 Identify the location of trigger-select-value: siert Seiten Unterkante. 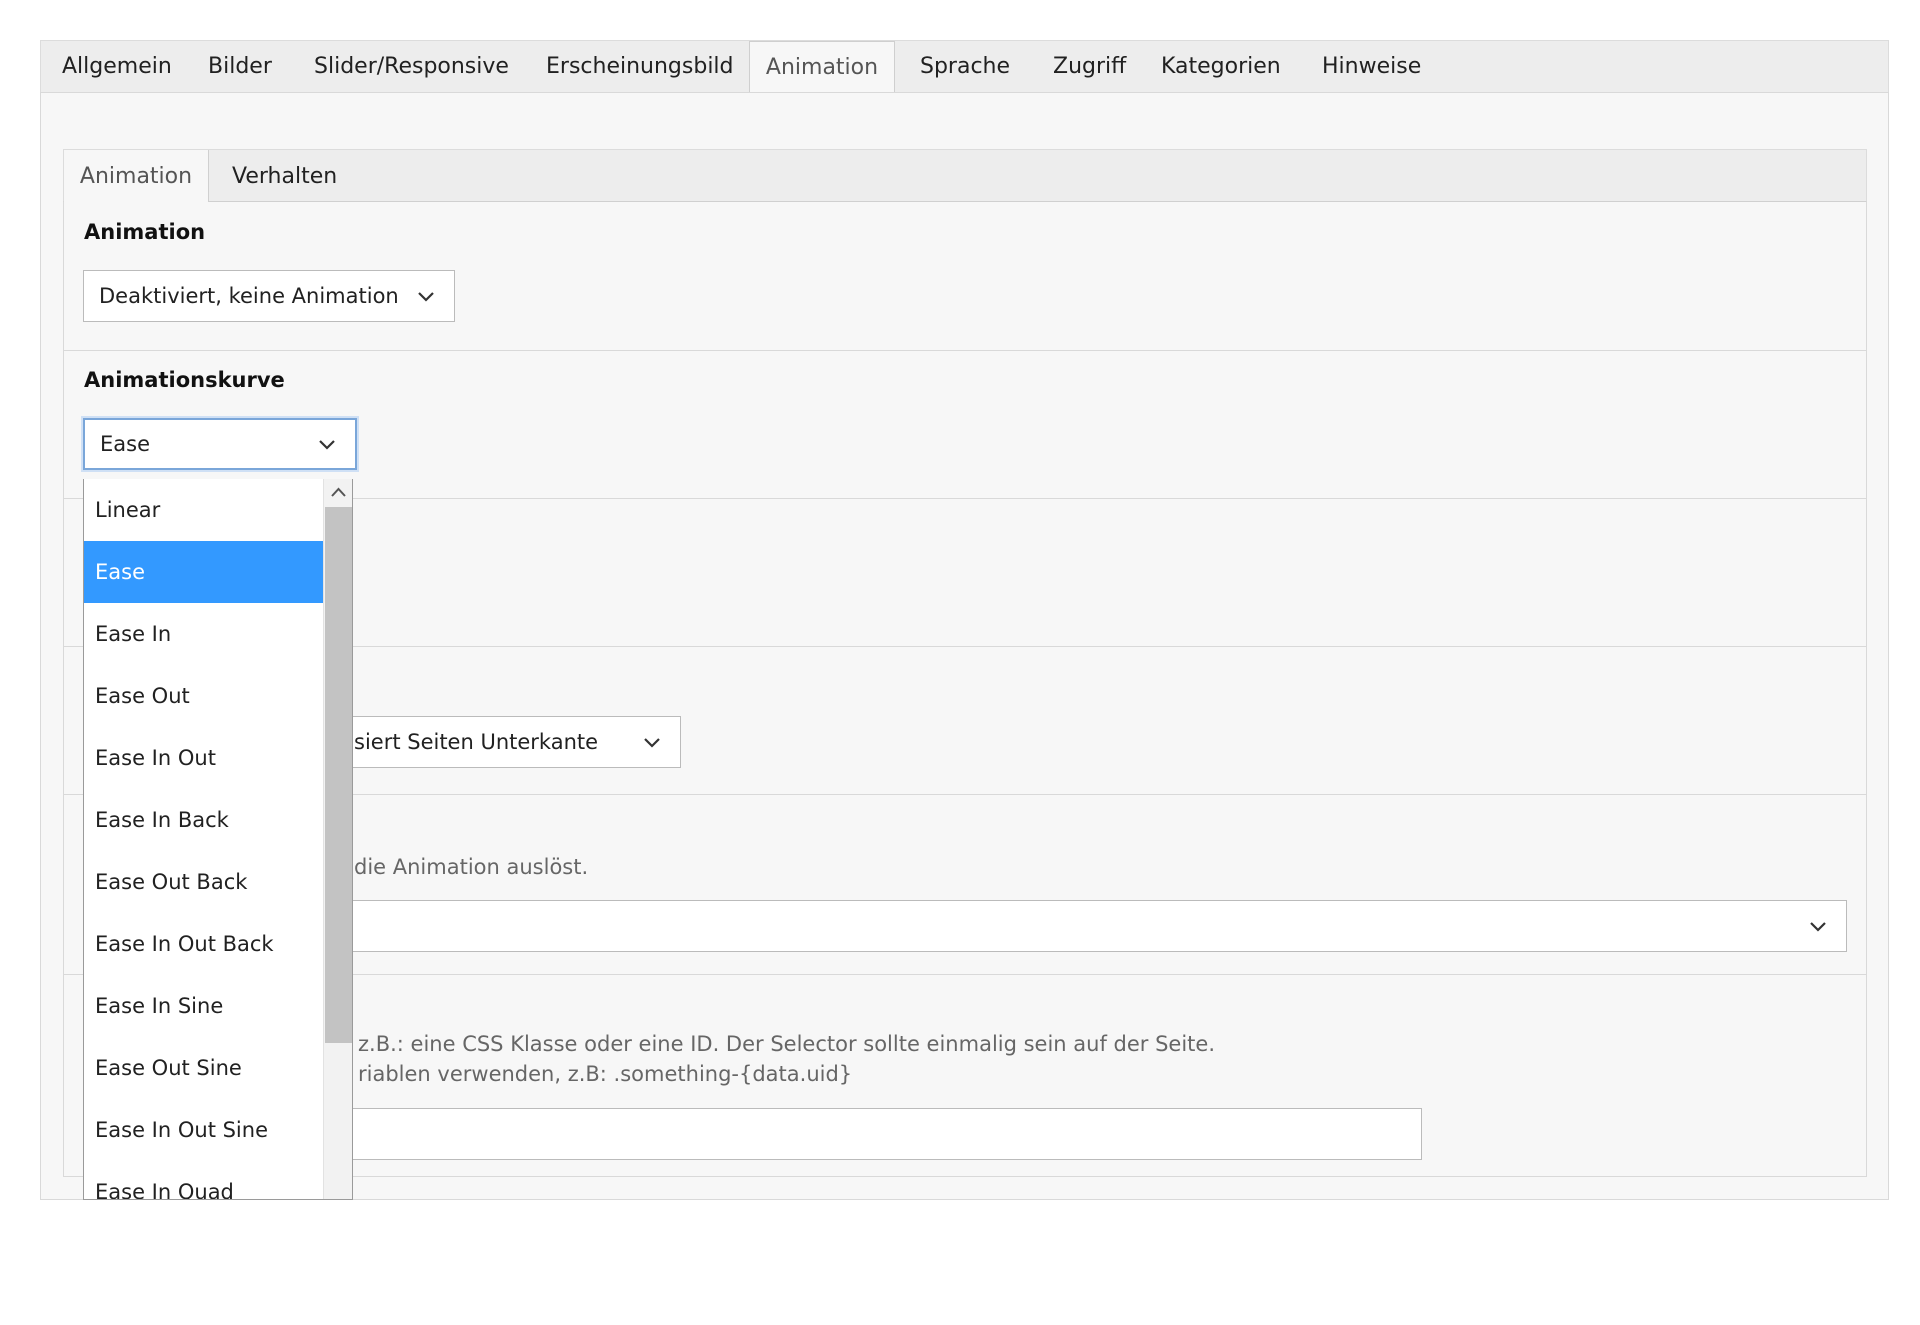
(476, 742).